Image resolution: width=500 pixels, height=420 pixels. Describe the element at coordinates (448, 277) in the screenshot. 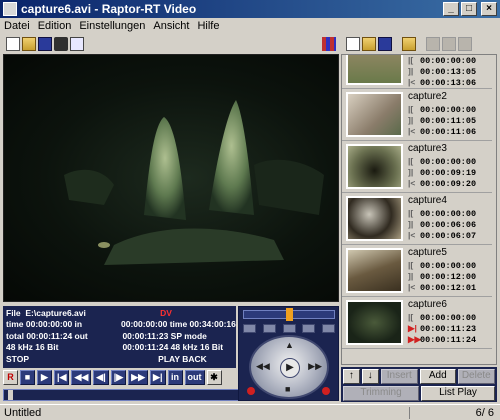

I see `clip-tc-out: 00:00:12:00` at that location.